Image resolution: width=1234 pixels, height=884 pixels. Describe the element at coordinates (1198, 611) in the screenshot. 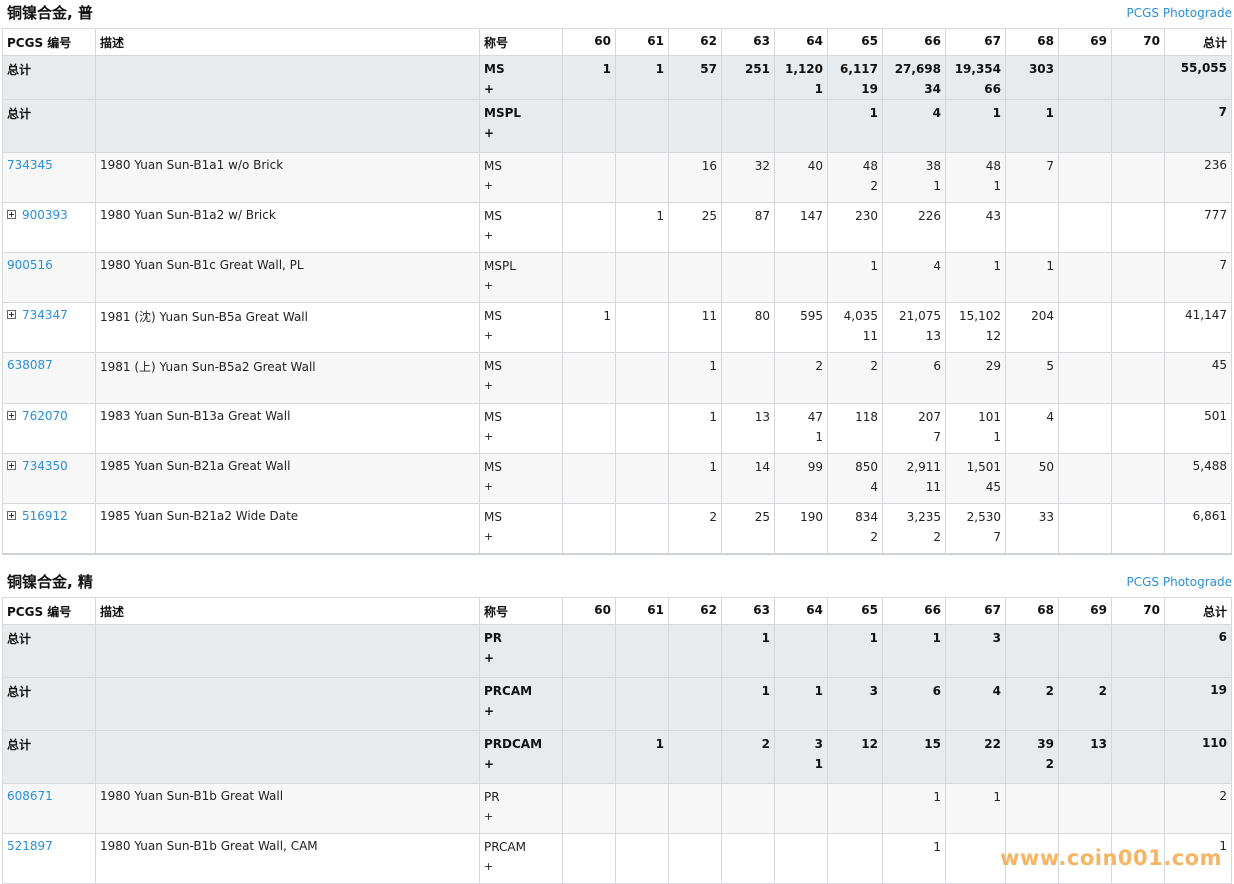

I see `column-header-total: 总计` at that location.